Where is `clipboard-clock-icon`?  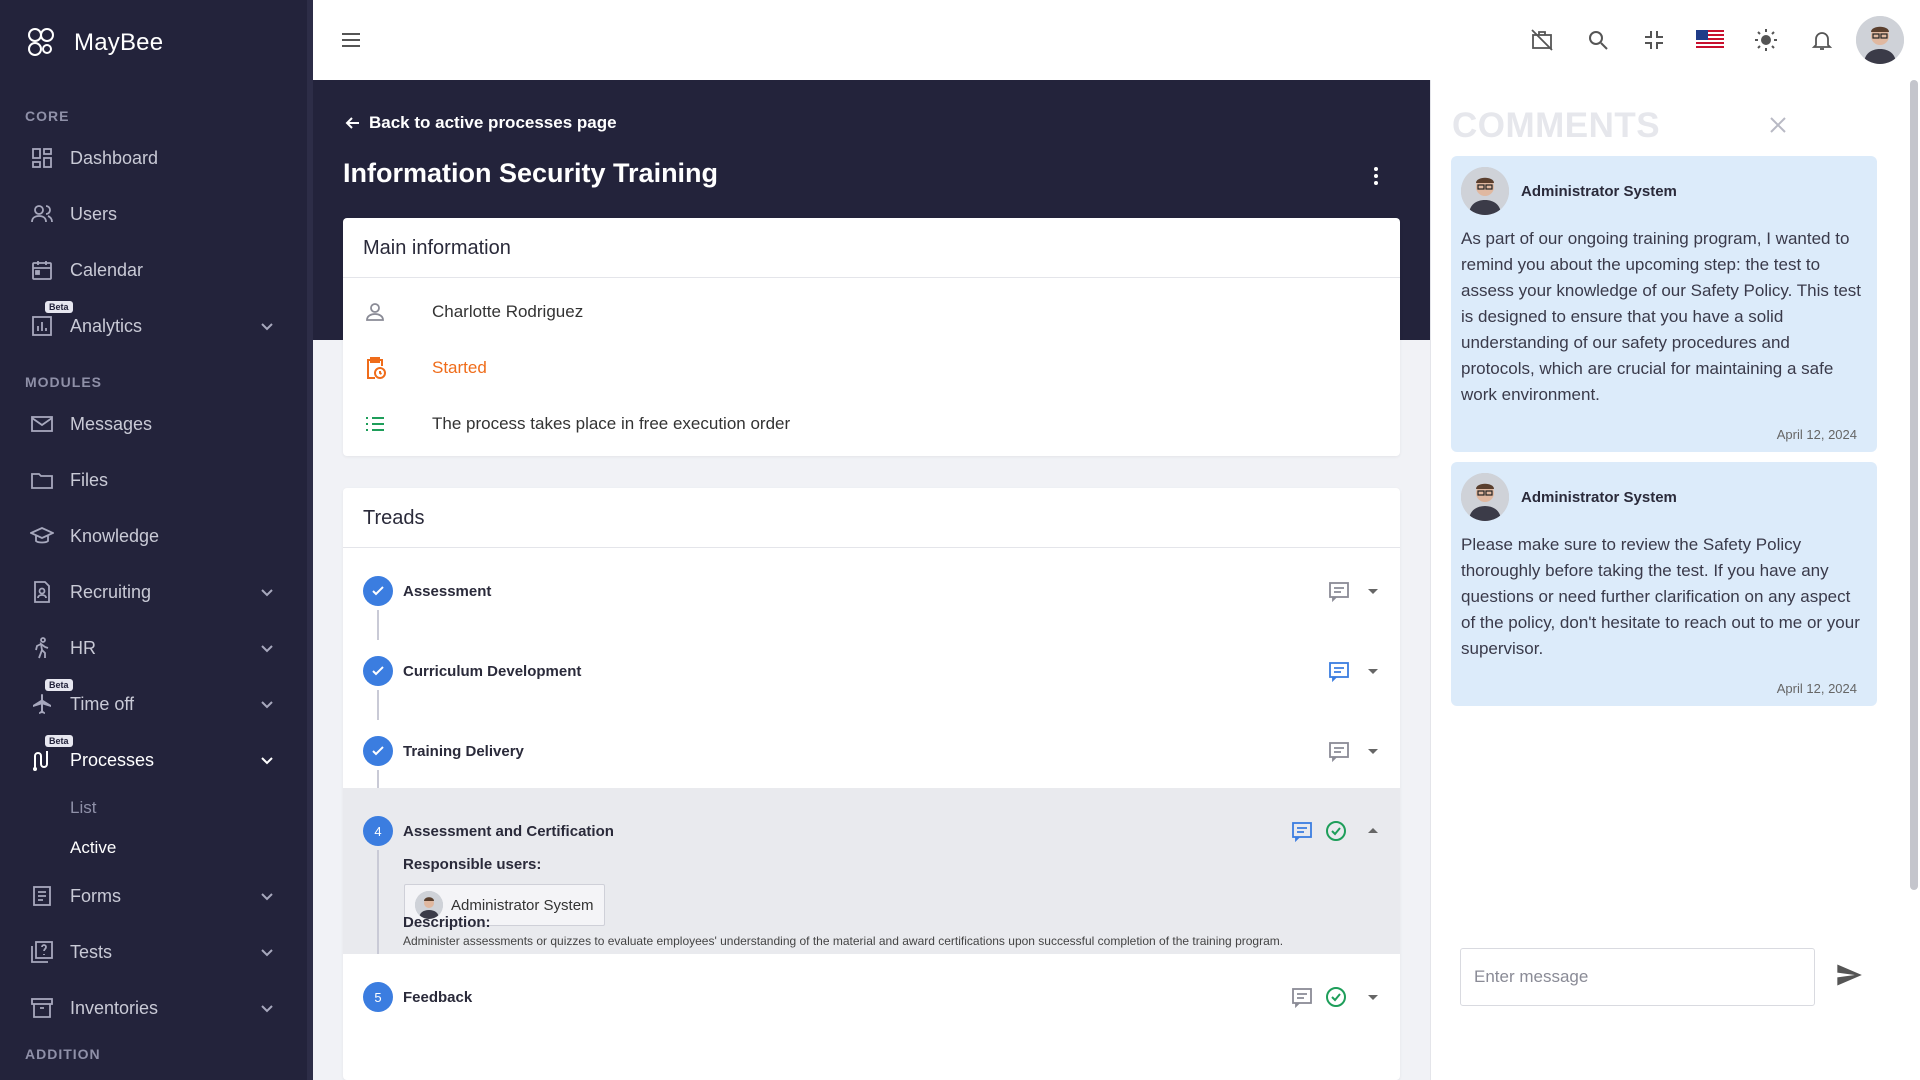
clipboard-clock-icon is located at coordinates (376, 368).